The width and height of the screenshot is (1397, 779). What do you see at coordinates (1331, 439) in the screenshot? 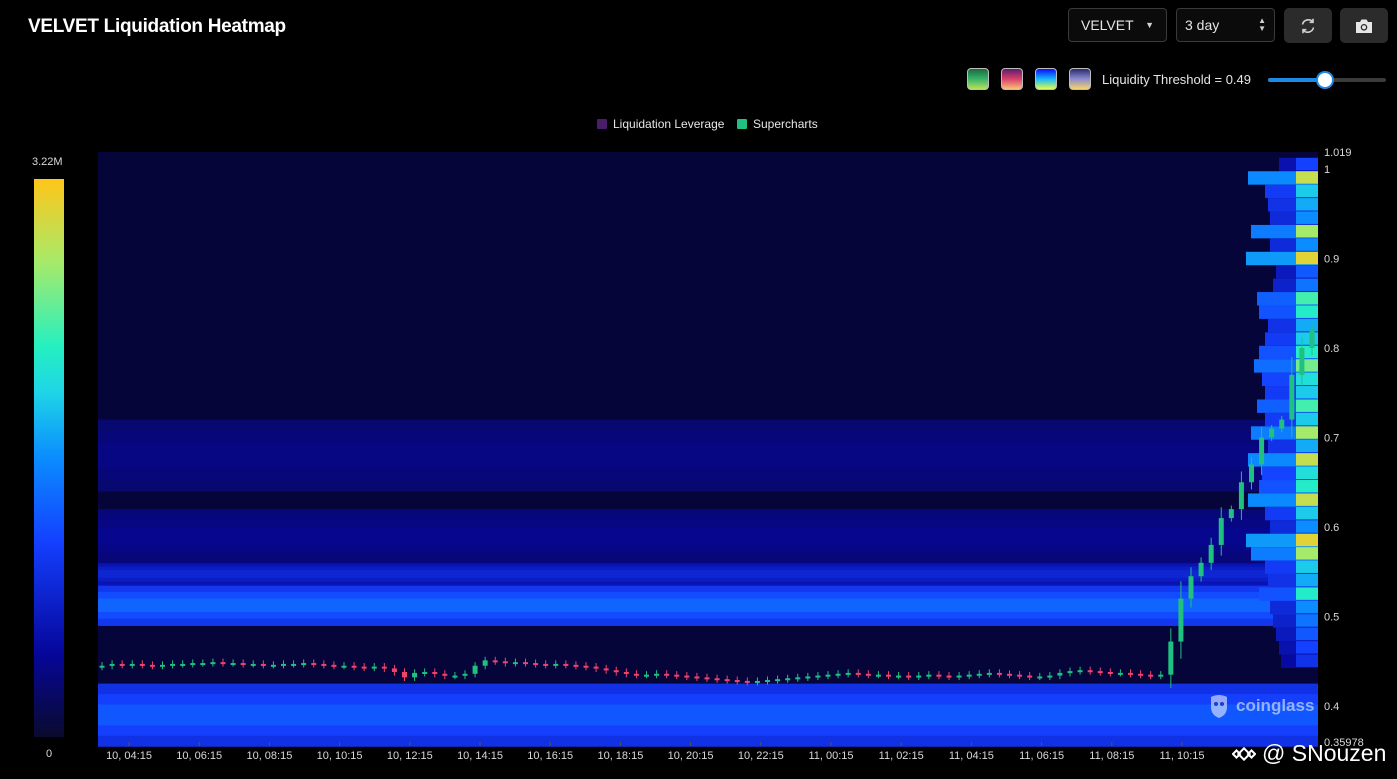
I see `y-tick-label: 0.7` at bounding box center [1331, 439].